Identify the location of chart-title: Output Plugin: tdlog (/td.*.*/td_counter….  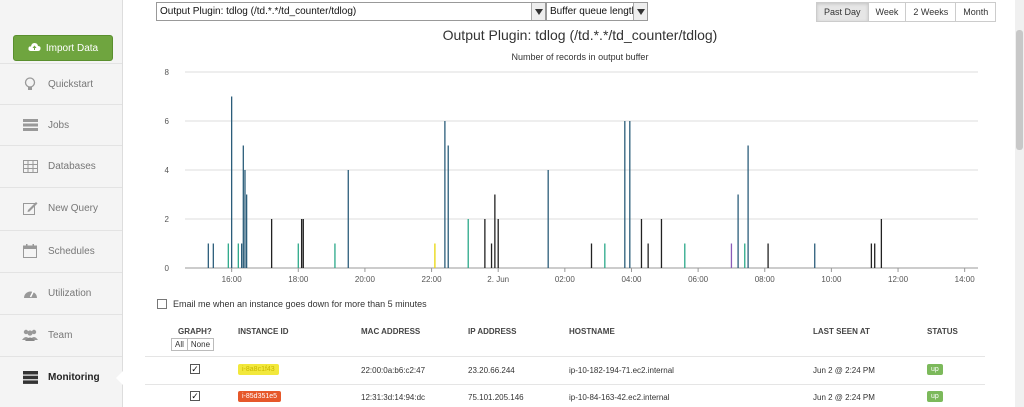
(580, 35).